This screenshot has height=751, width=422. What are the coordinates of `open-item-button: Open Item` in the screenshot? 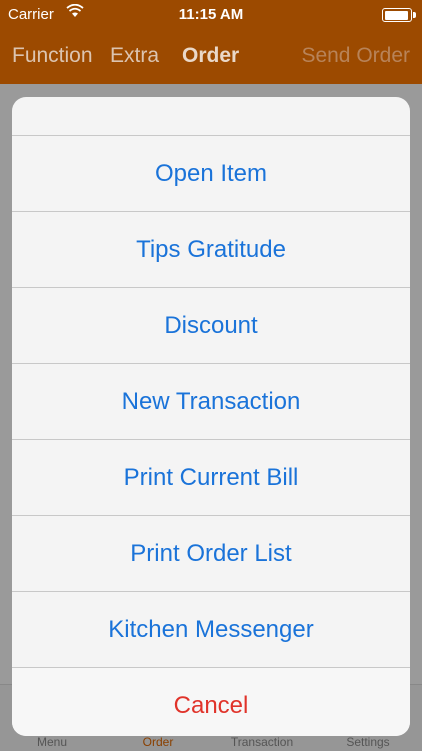 It's located at (211, 174).